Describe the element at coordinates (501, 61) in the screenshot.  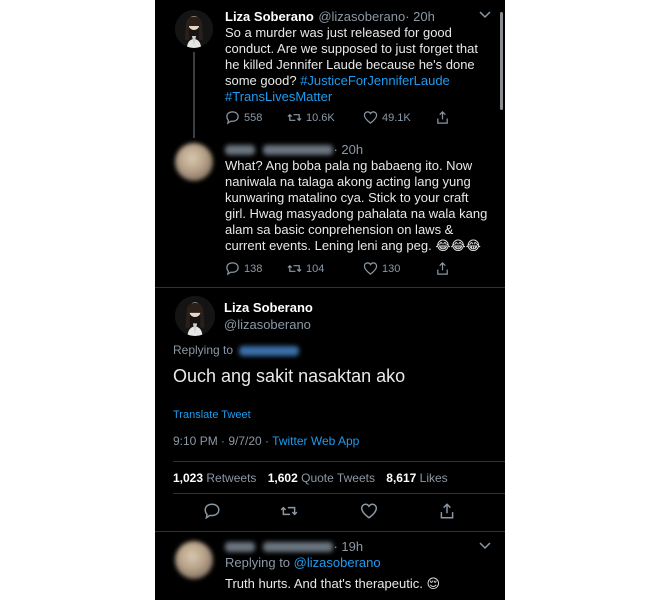
I see `scrollbar` at that location.